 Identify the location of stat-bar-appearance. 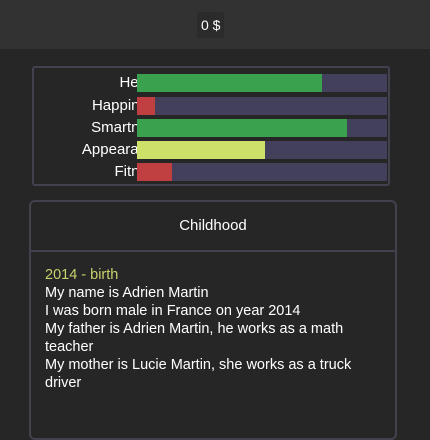
(262, 150).